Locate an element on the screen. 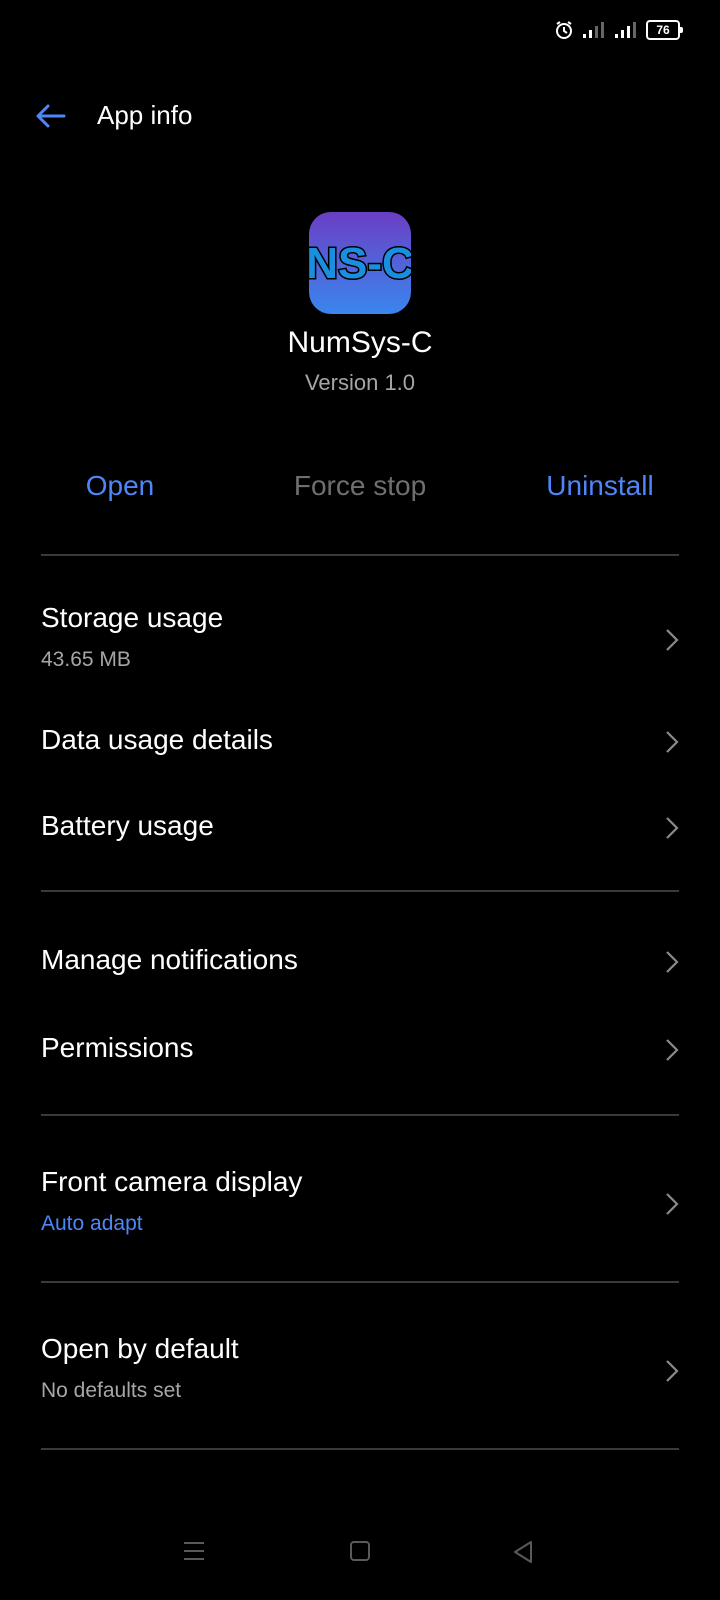 The height and width of the screenshot is (1600, 720). force-stop-button: Force stop is located at coordinates (360, 486).